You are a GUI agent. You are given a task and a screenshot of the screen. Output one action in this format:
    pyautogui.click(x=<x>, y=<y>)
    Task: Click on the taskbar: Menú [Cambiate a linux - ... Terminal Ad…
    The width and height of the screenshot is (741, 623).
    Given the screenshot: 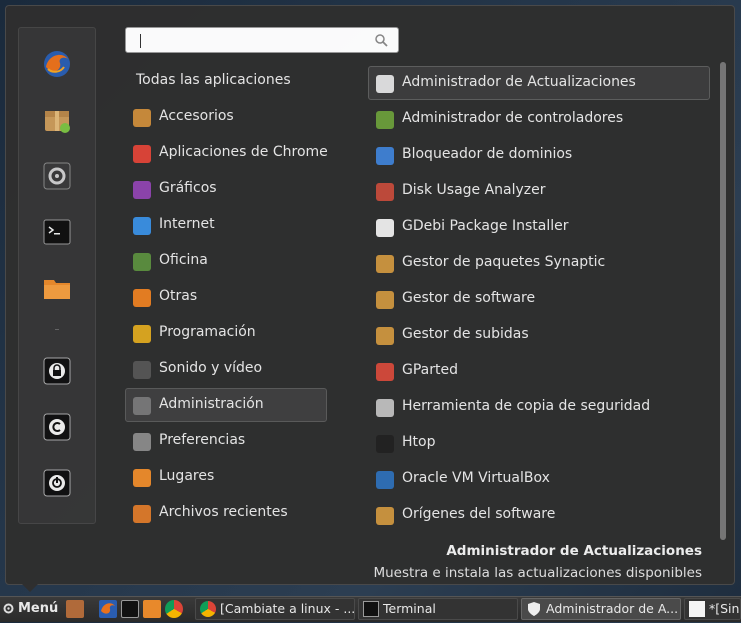 What is the action you would take?
    pyautogui.click(x=370, y=609)
    